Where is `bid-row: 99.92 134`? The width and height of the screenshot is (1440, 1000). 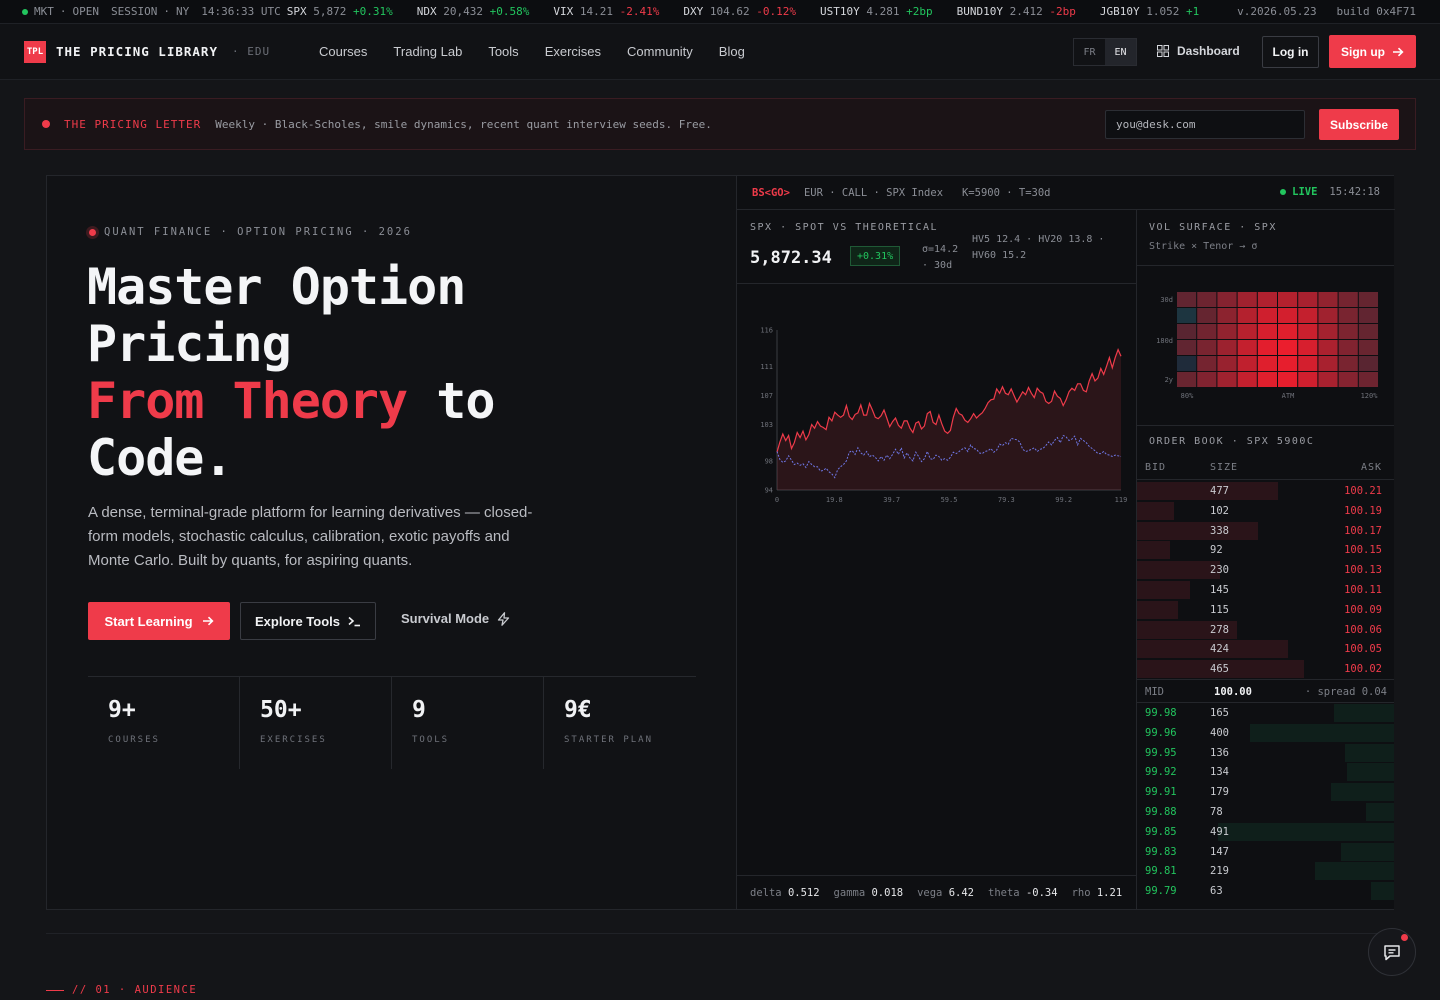
bid-row: 99.92 134 is located at coordinates (1265, 772).